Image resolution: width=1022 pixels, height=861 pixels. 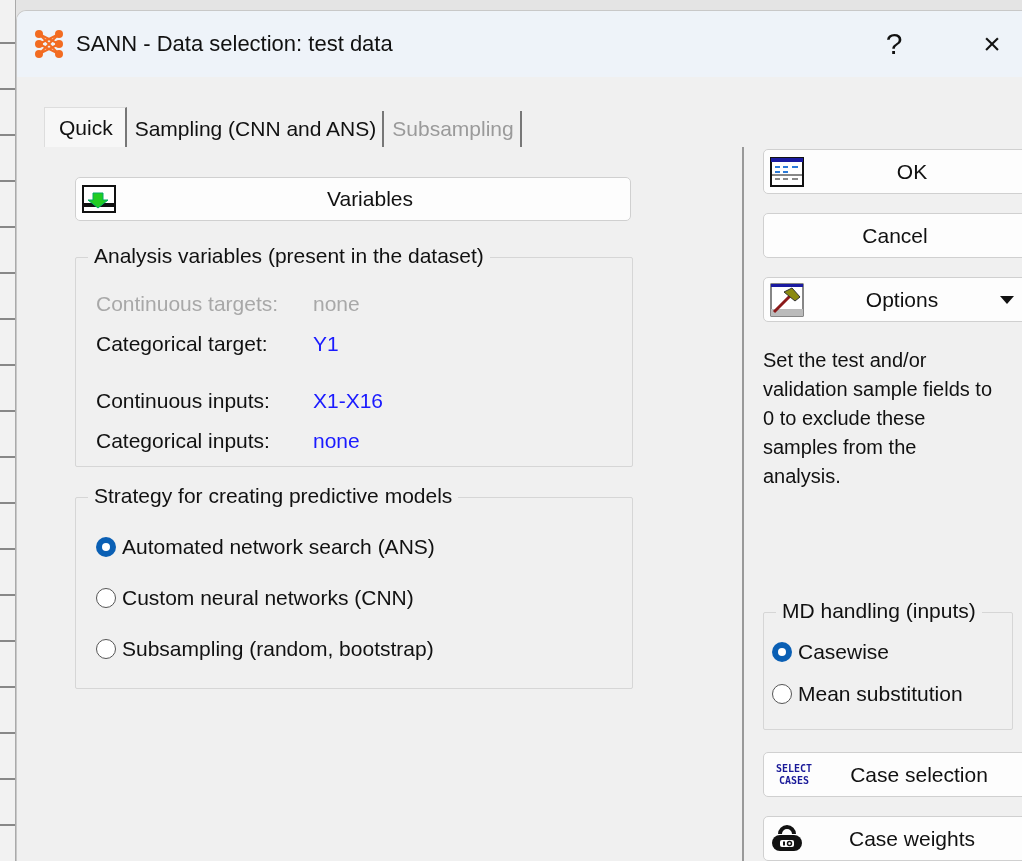 I want to click on field-label: Categorical target:, so click(x=182, y=344).